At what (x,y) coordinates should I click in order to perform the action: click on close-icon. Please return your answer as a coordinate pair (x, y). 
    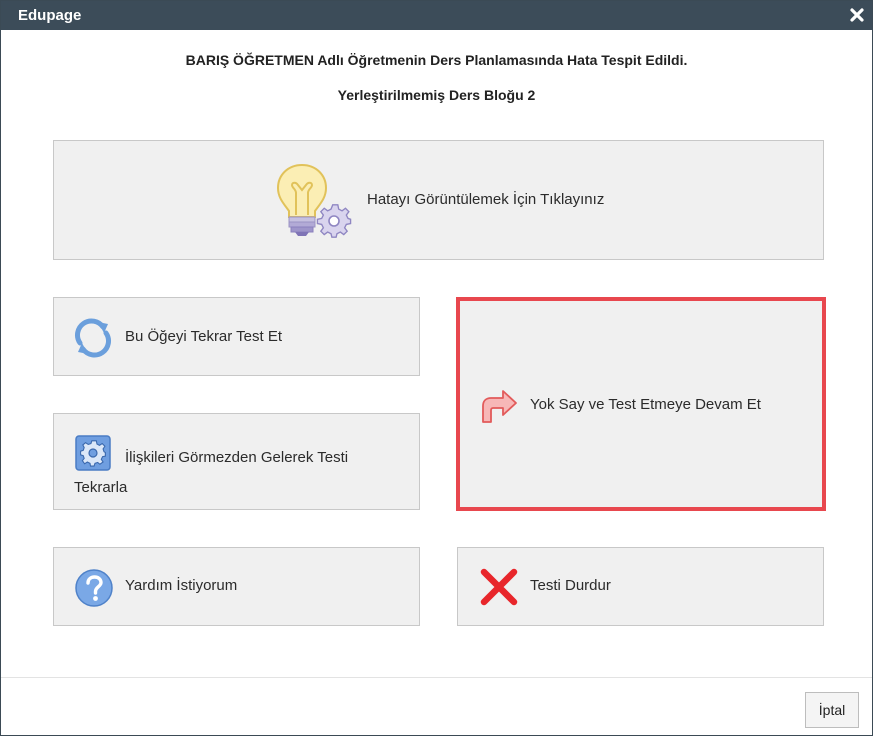
    Looking at the image, I should click on (857, 15).